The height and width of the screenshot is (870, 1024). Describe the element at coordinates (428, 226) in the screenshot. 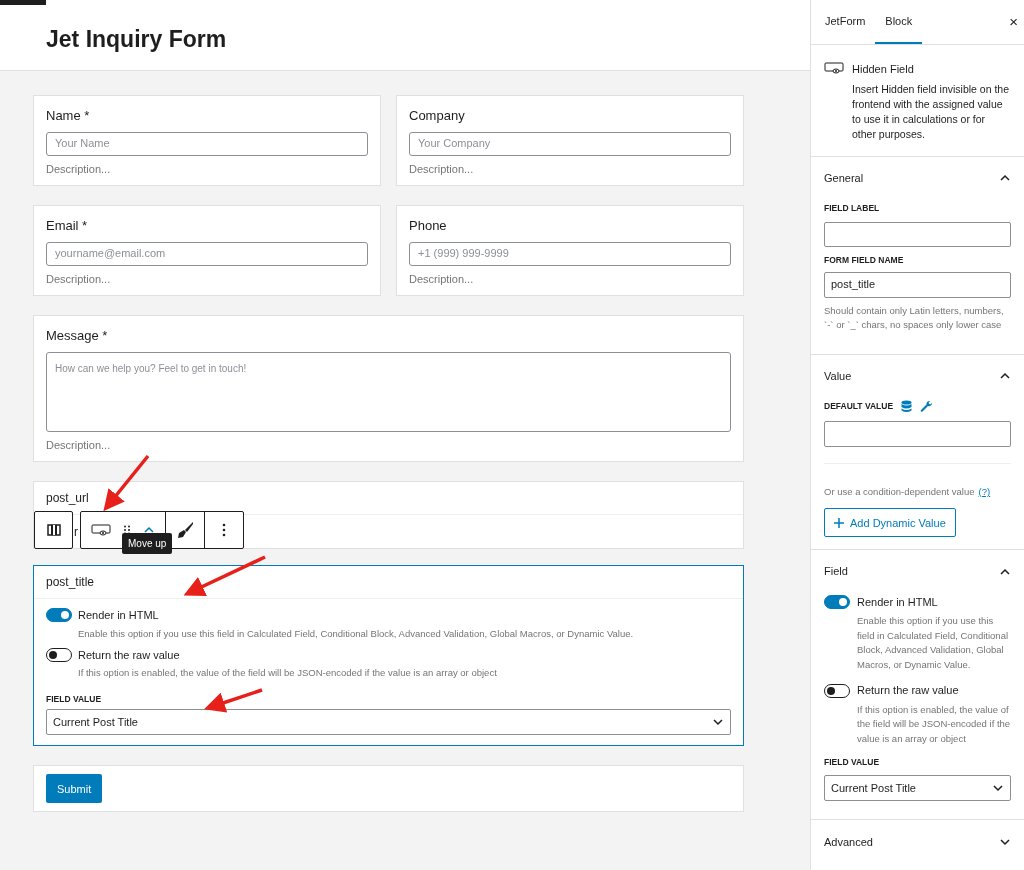

I see `field-label: Phone` at that location.